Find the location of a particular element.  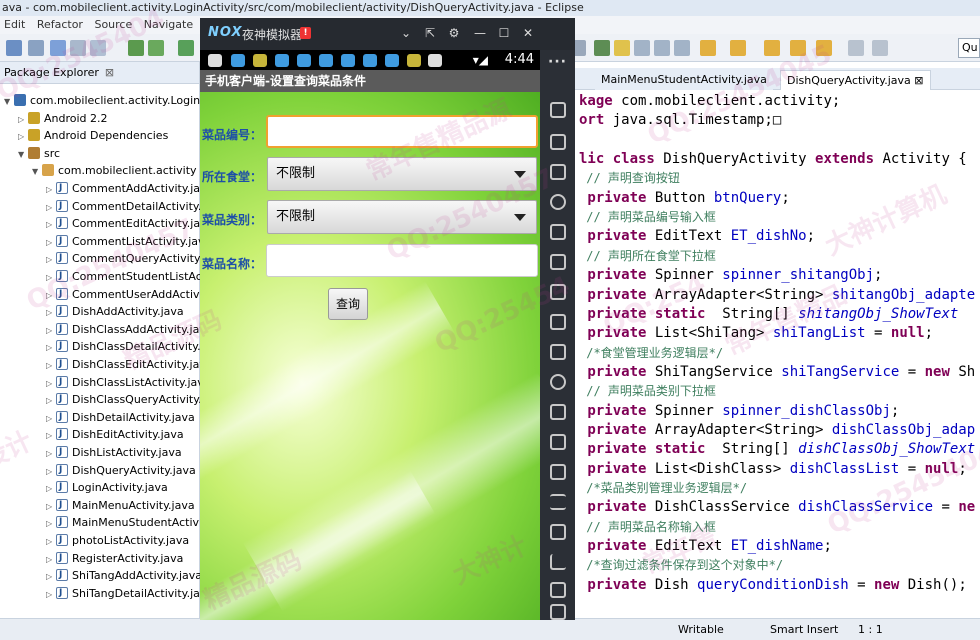

tree-item: ▼ src is located at coordinates (39, 153).